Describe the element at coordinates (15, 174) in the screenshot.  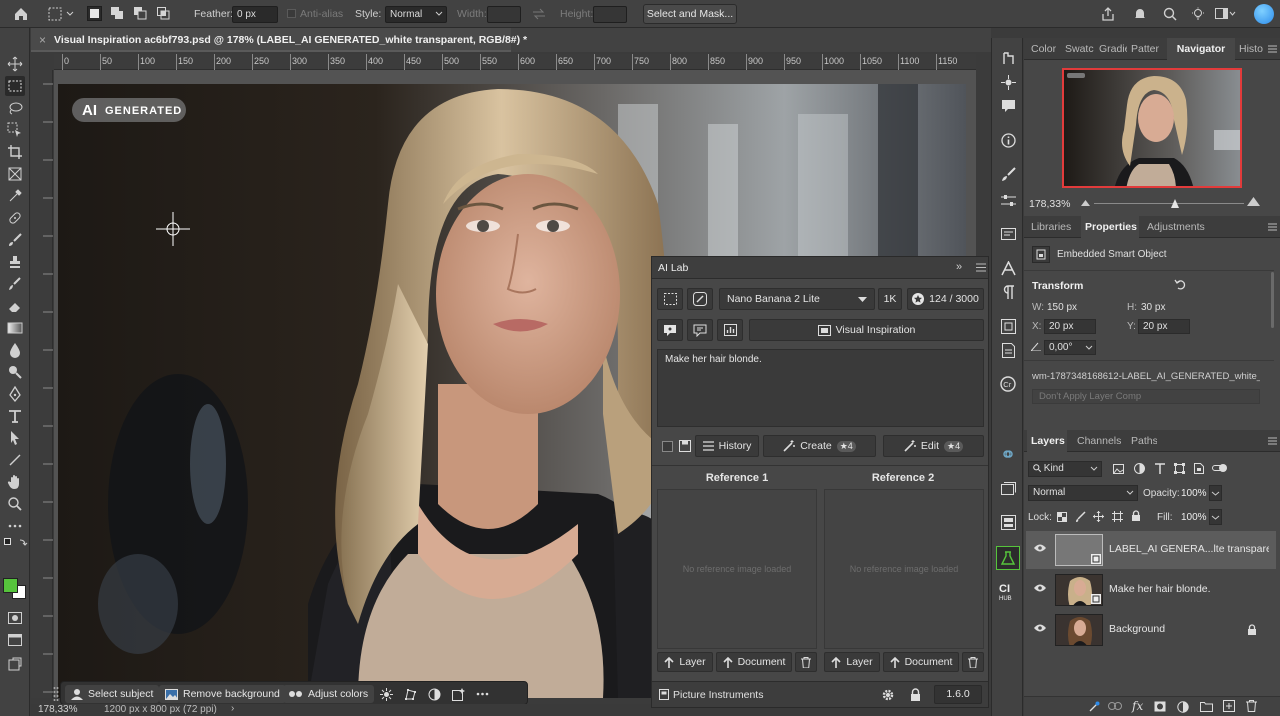
I see `frame-tool-icon` at that location.